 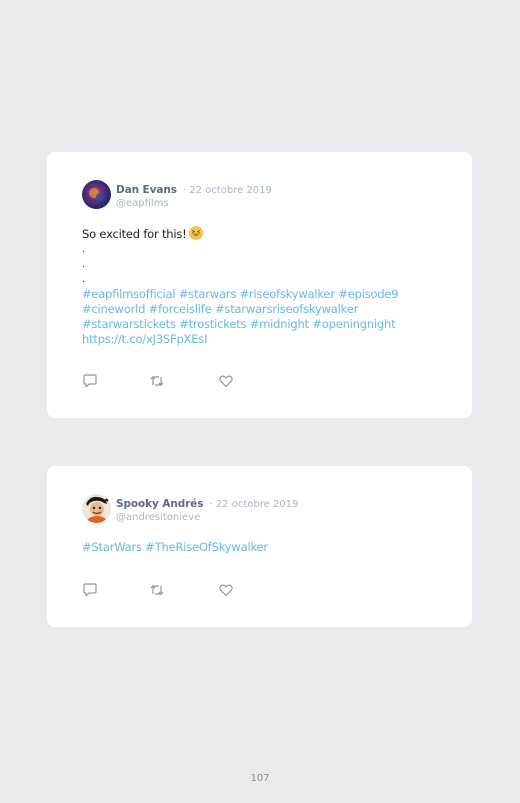 What do you see at coordinates (146, 190) in the screenshot?
I see `author-name: Dan Evans` at bounding box center [146, 190].